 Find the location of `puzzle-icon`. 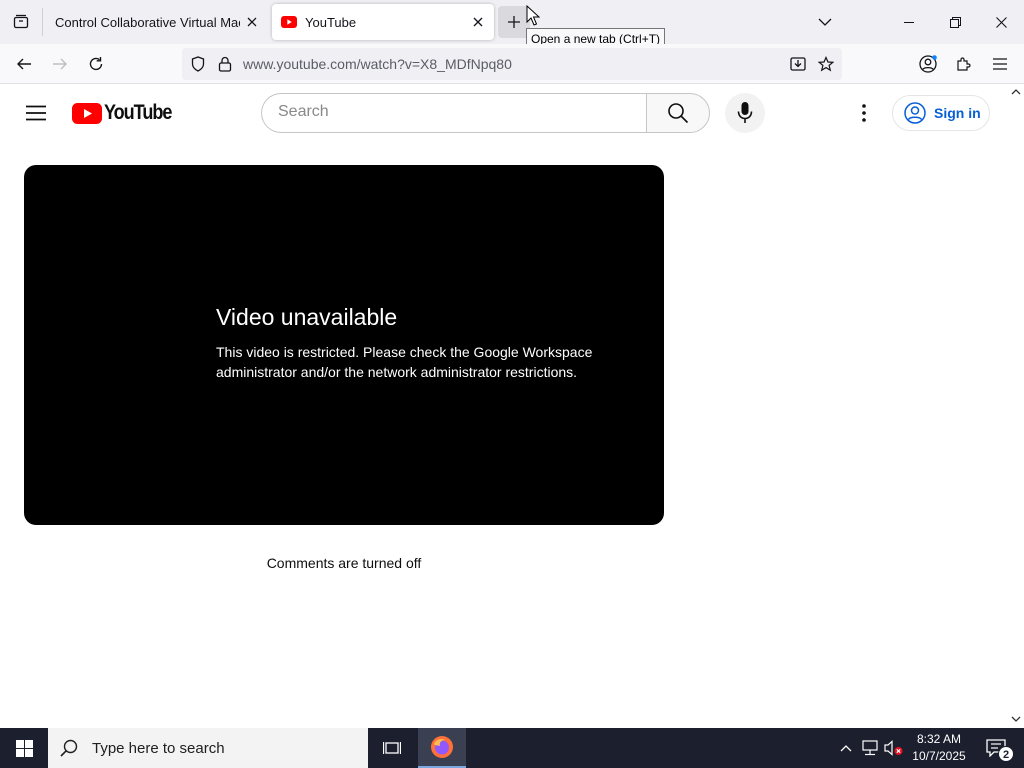

puzzle-icon is located at coordinates (964, 64).